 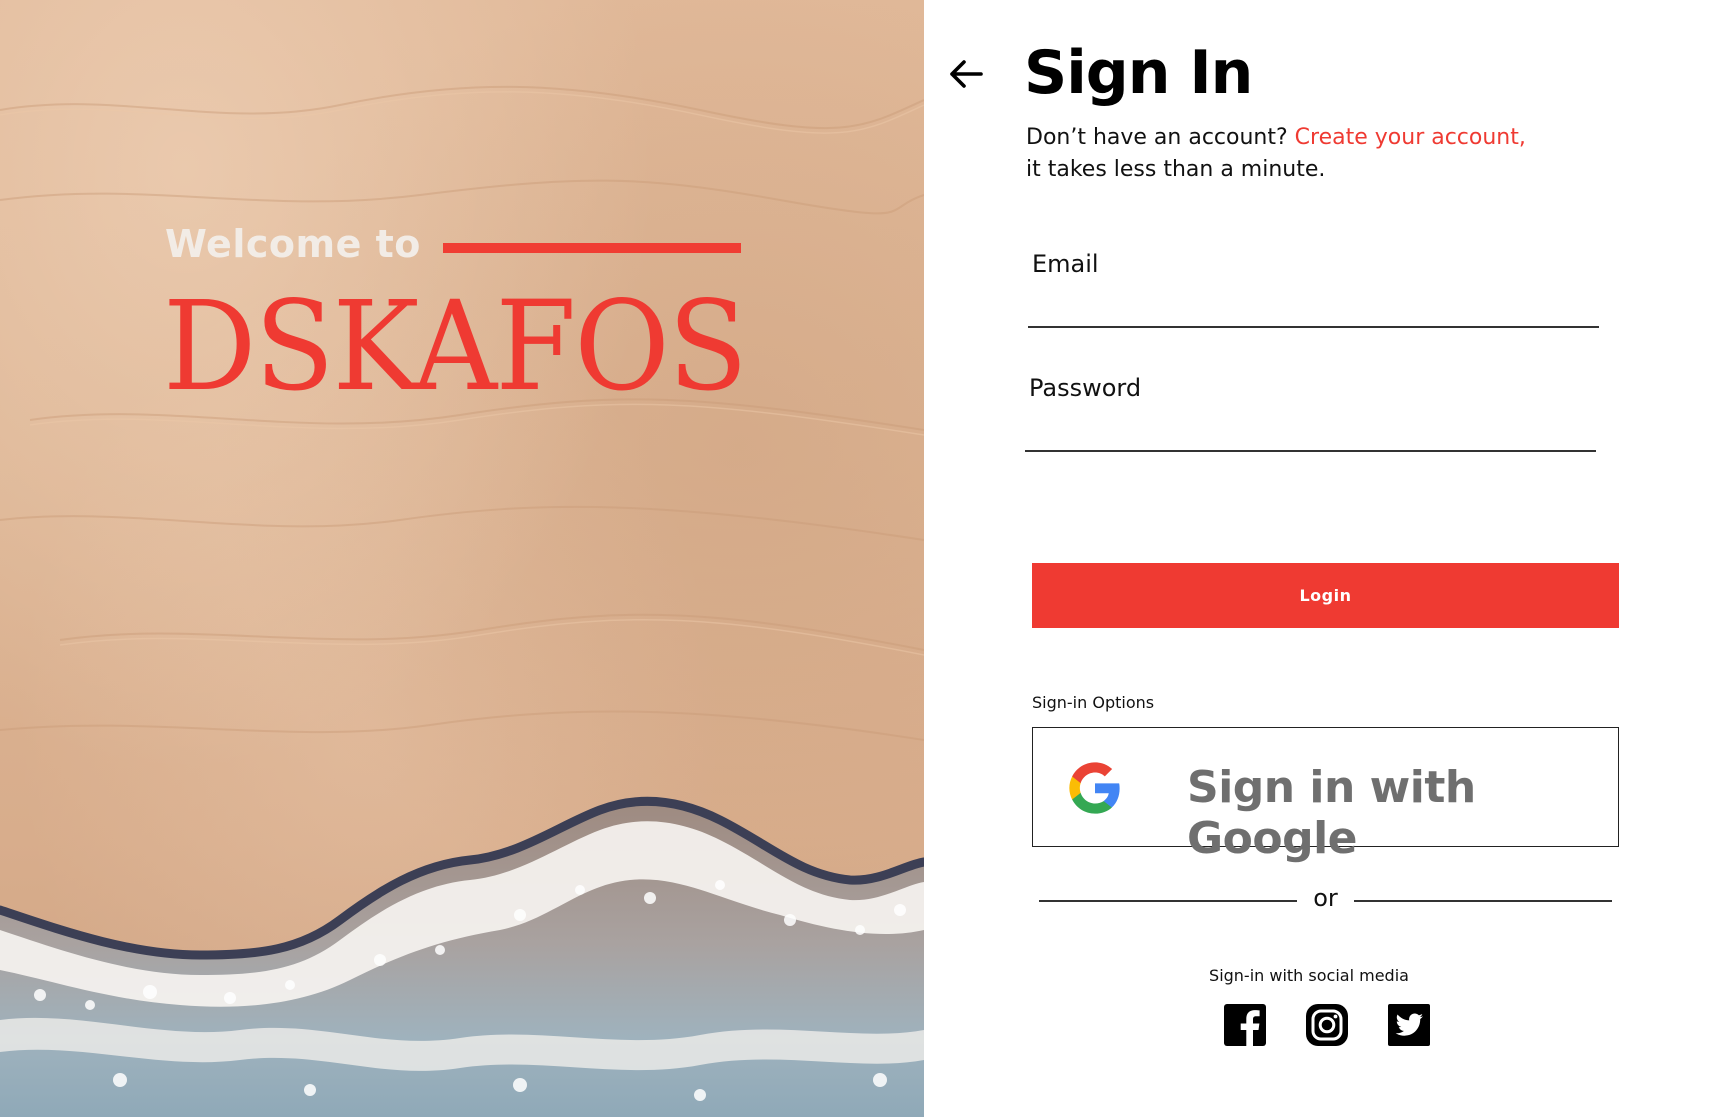 I want to click on back-button, so click(x=966, y=74).